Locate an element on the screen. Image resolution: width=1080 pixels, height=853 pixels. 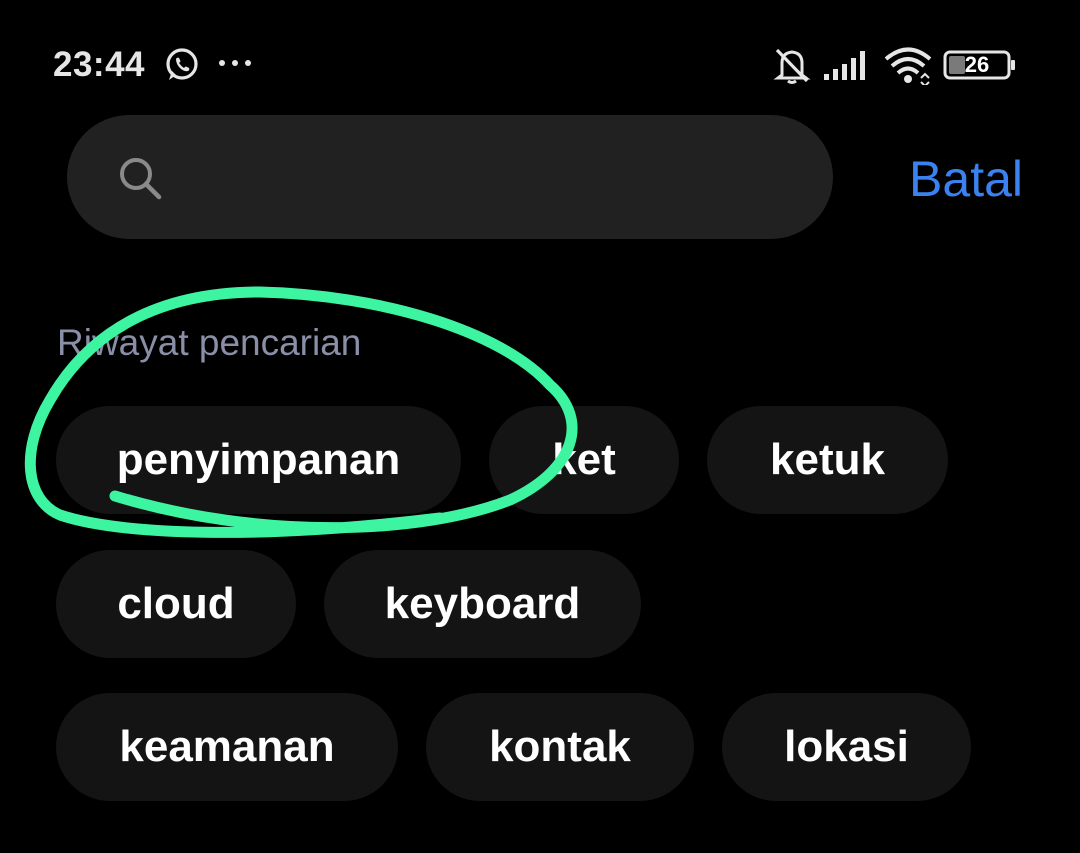
history-chip-keyboard: keyboard is located at coordinates (482, 604).